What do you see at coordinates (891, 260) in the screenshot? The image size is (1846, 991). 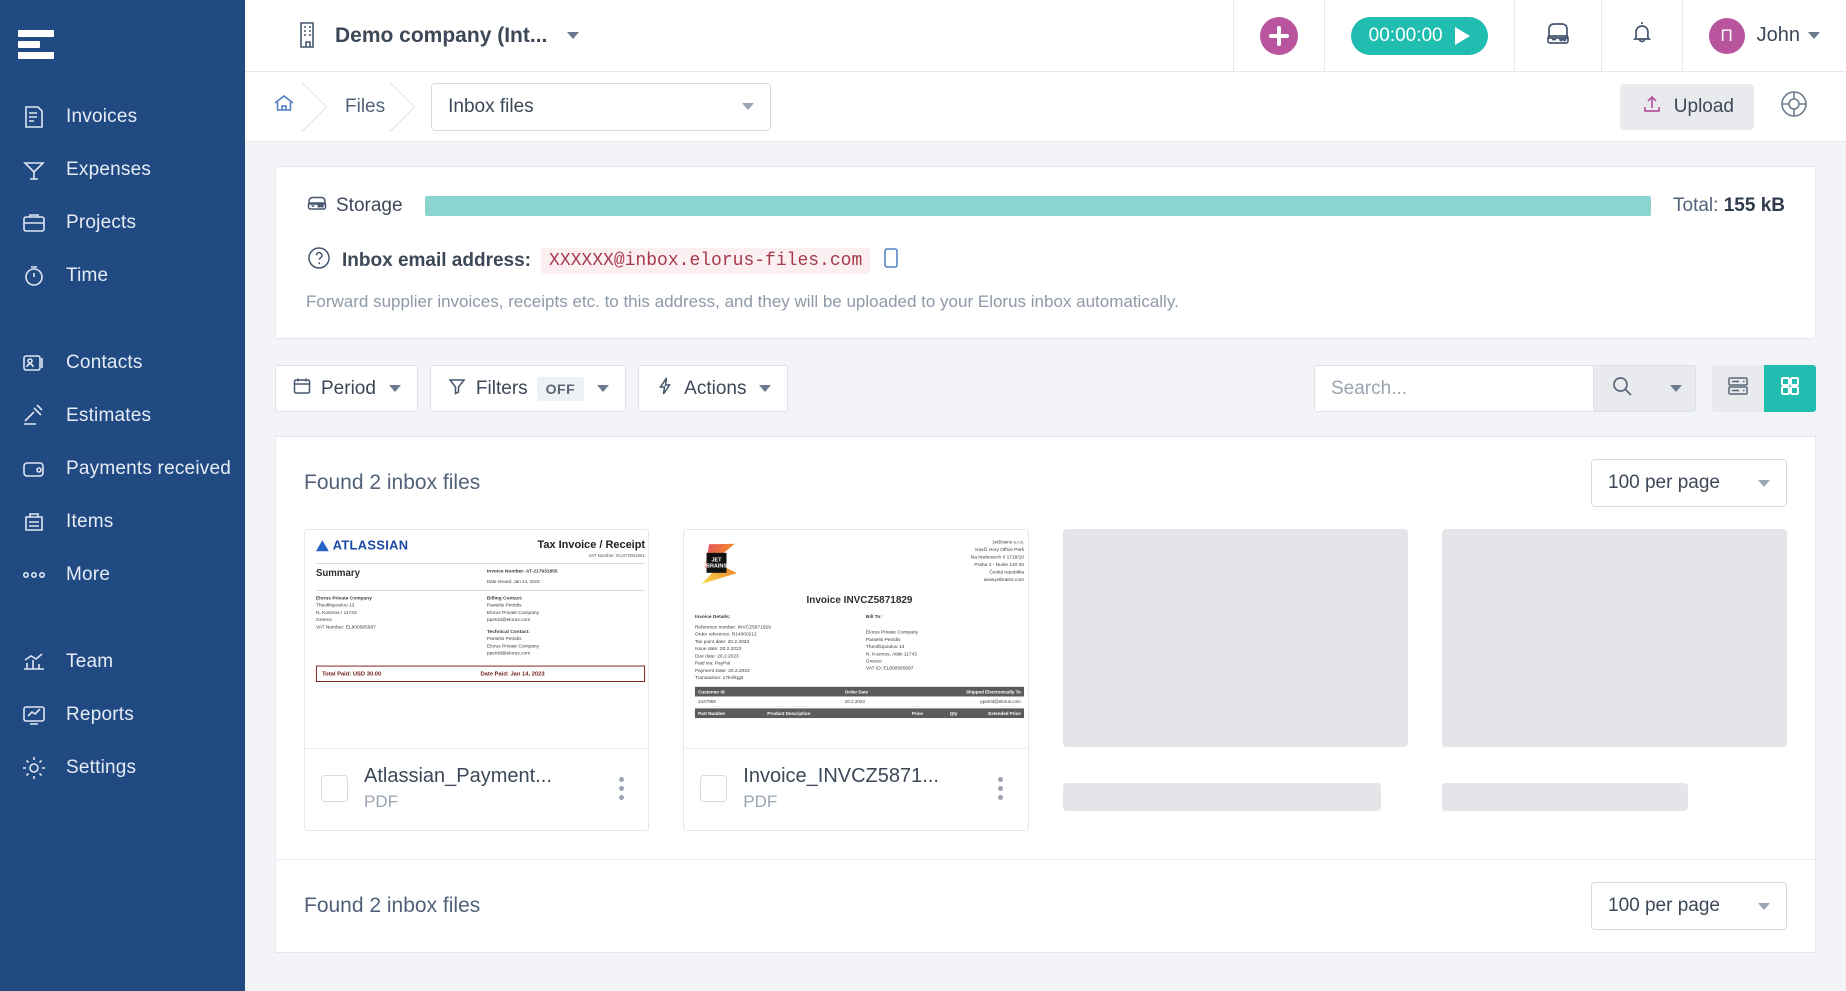 I see `copy-icon` at bounding box center [891, 260].